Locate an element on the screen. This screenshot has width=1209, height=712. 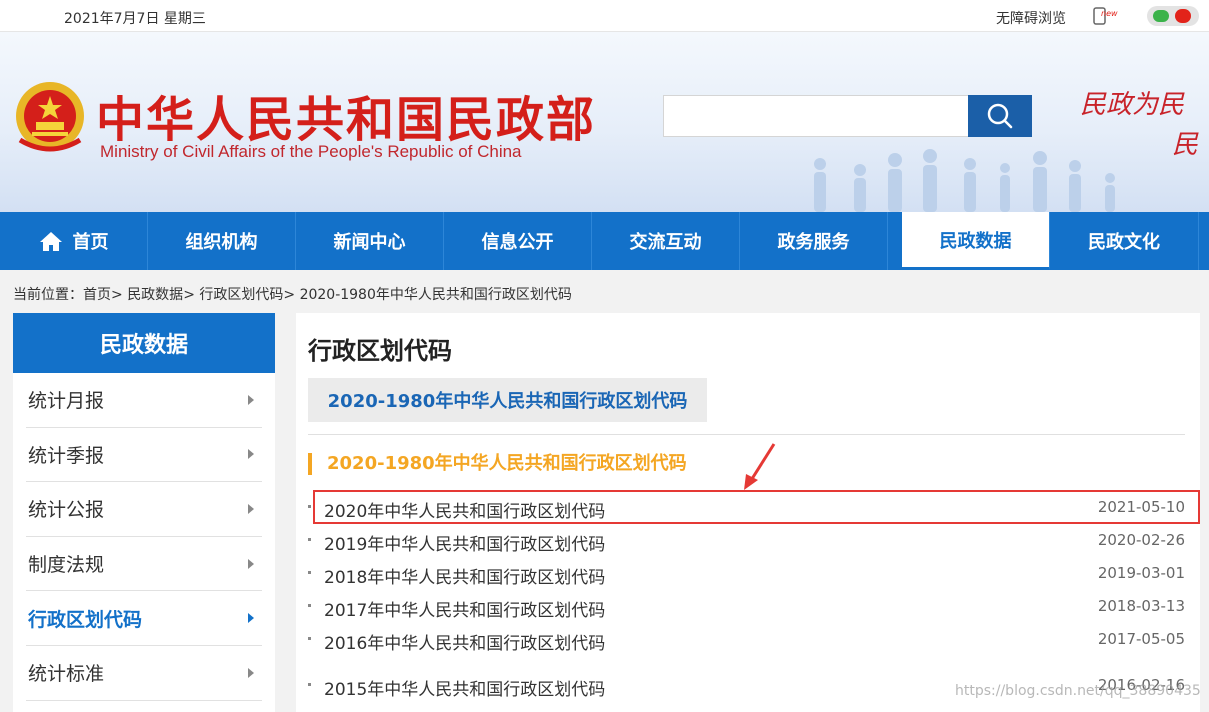
list-item-date: 2020-02-26 is located at coordinates (1141, 540).